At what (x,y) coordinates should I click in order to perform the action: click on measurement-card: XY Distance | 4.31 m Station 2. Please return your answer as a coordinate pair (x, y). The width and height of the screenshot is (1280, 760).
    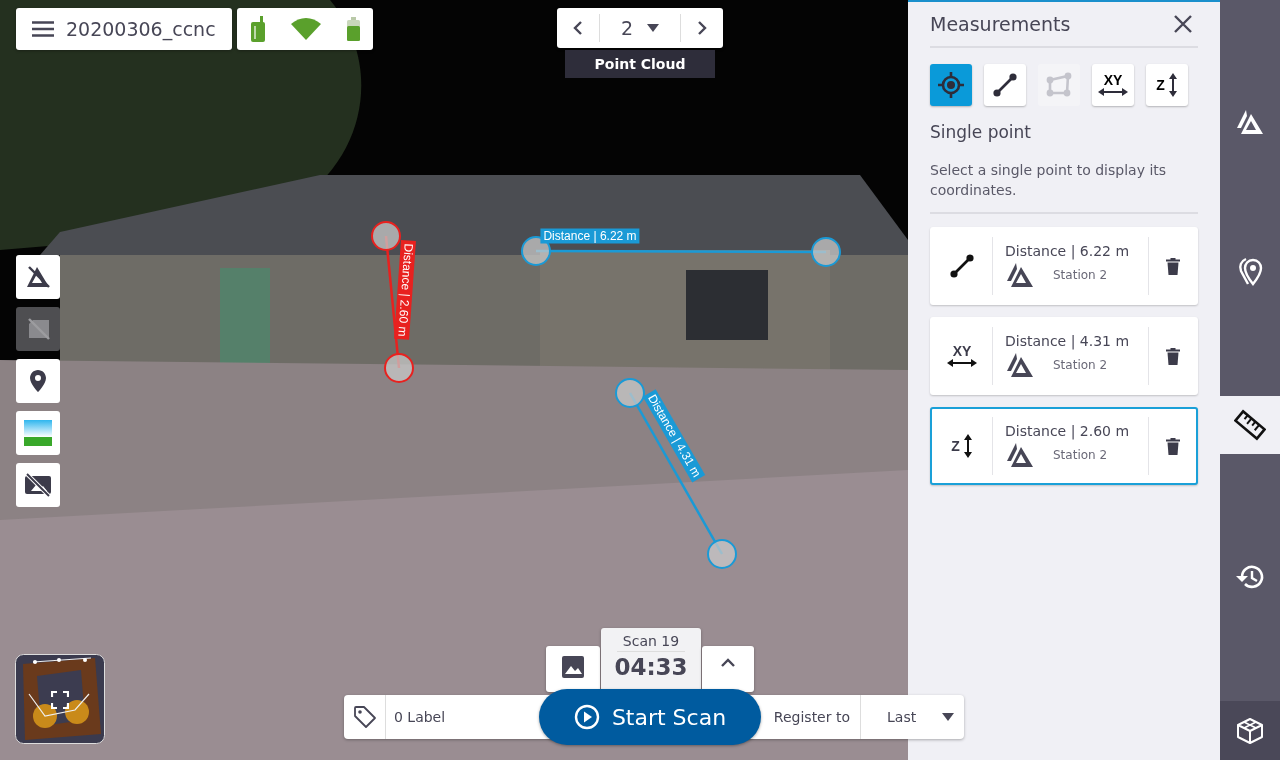
    Looking at the image, I should click on (1064, 356).